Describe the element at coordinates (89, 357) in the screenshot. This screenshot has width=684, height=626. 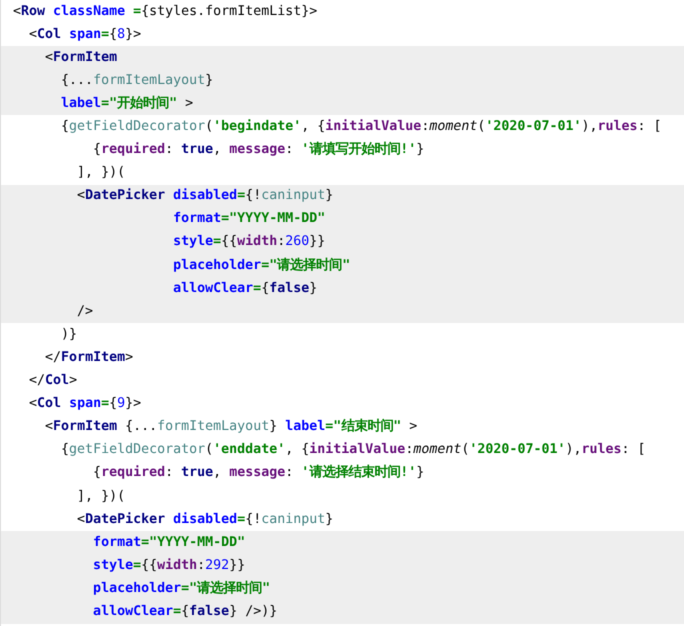
I see `code-line: </FormItem>` at that location.